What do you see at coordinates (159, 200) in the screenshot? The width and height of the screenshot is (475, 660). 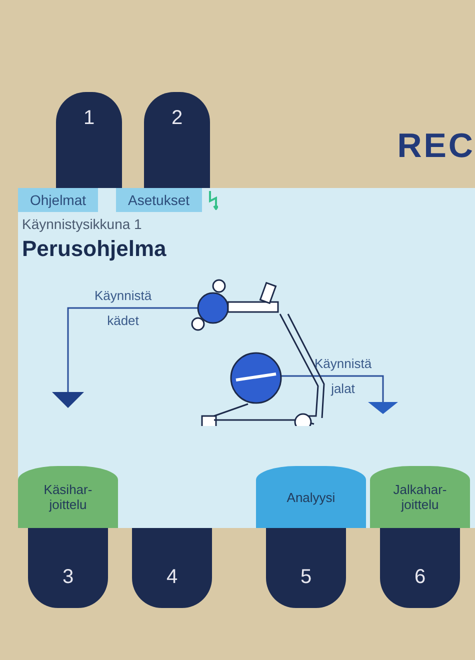 I see `tab: Asetukset` at bounding box center [159, 200].